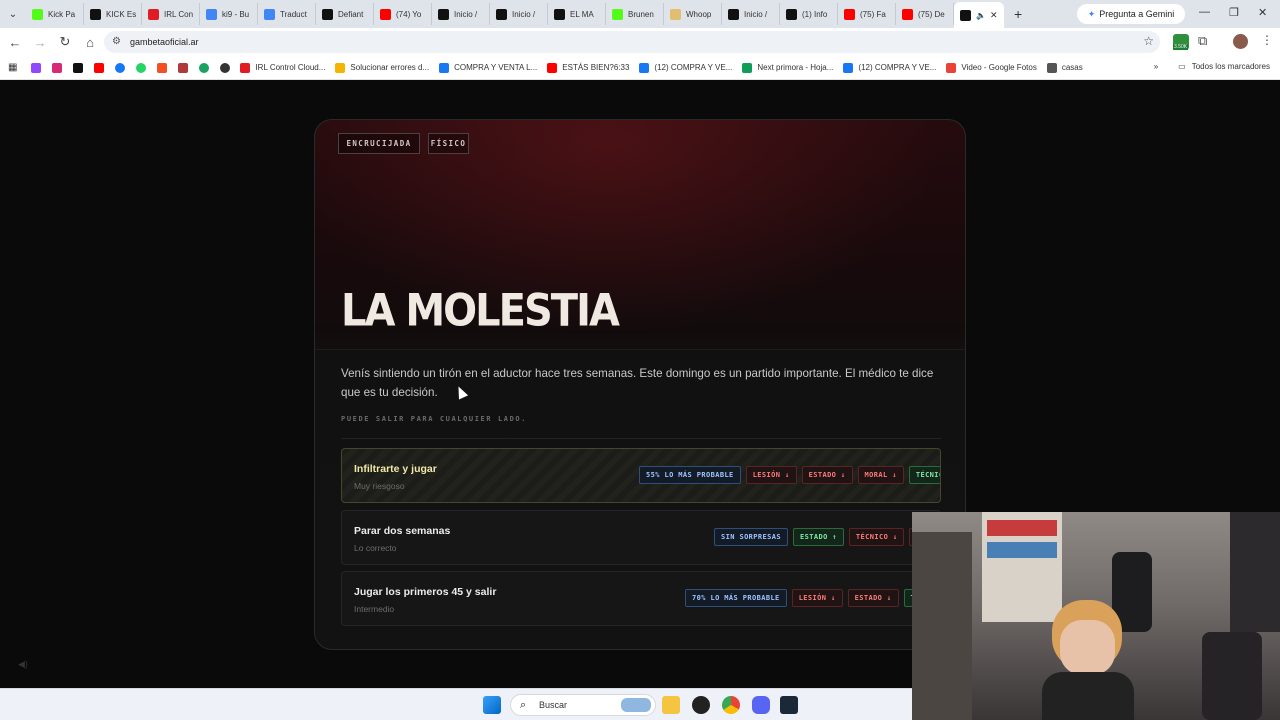 The width and height of the screenshot is (1280, 720). I want to click on all-bookmarks-label: Todos los marcadores, so click(1231, 66).